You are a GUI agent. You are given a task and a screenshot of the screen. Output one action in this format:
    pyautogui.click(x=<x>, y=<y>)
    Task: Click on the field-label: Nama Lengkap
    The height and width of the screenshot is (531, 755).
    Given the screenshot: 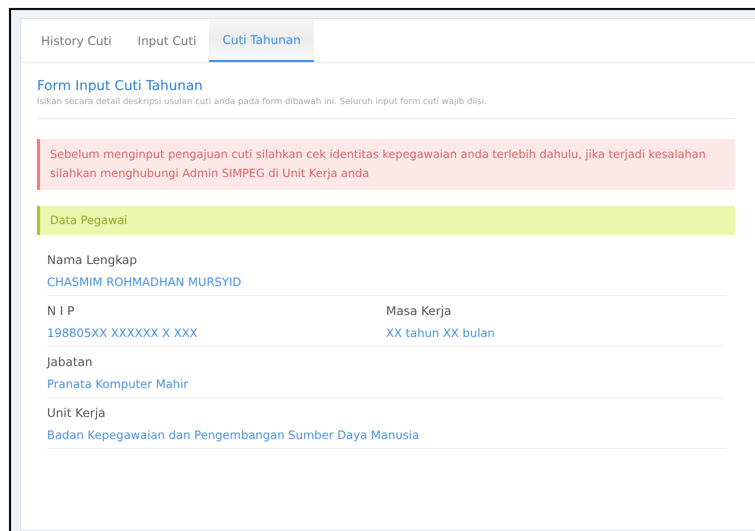 What is the action you would take?
    pyautogui.click(x=92, y=260)
    